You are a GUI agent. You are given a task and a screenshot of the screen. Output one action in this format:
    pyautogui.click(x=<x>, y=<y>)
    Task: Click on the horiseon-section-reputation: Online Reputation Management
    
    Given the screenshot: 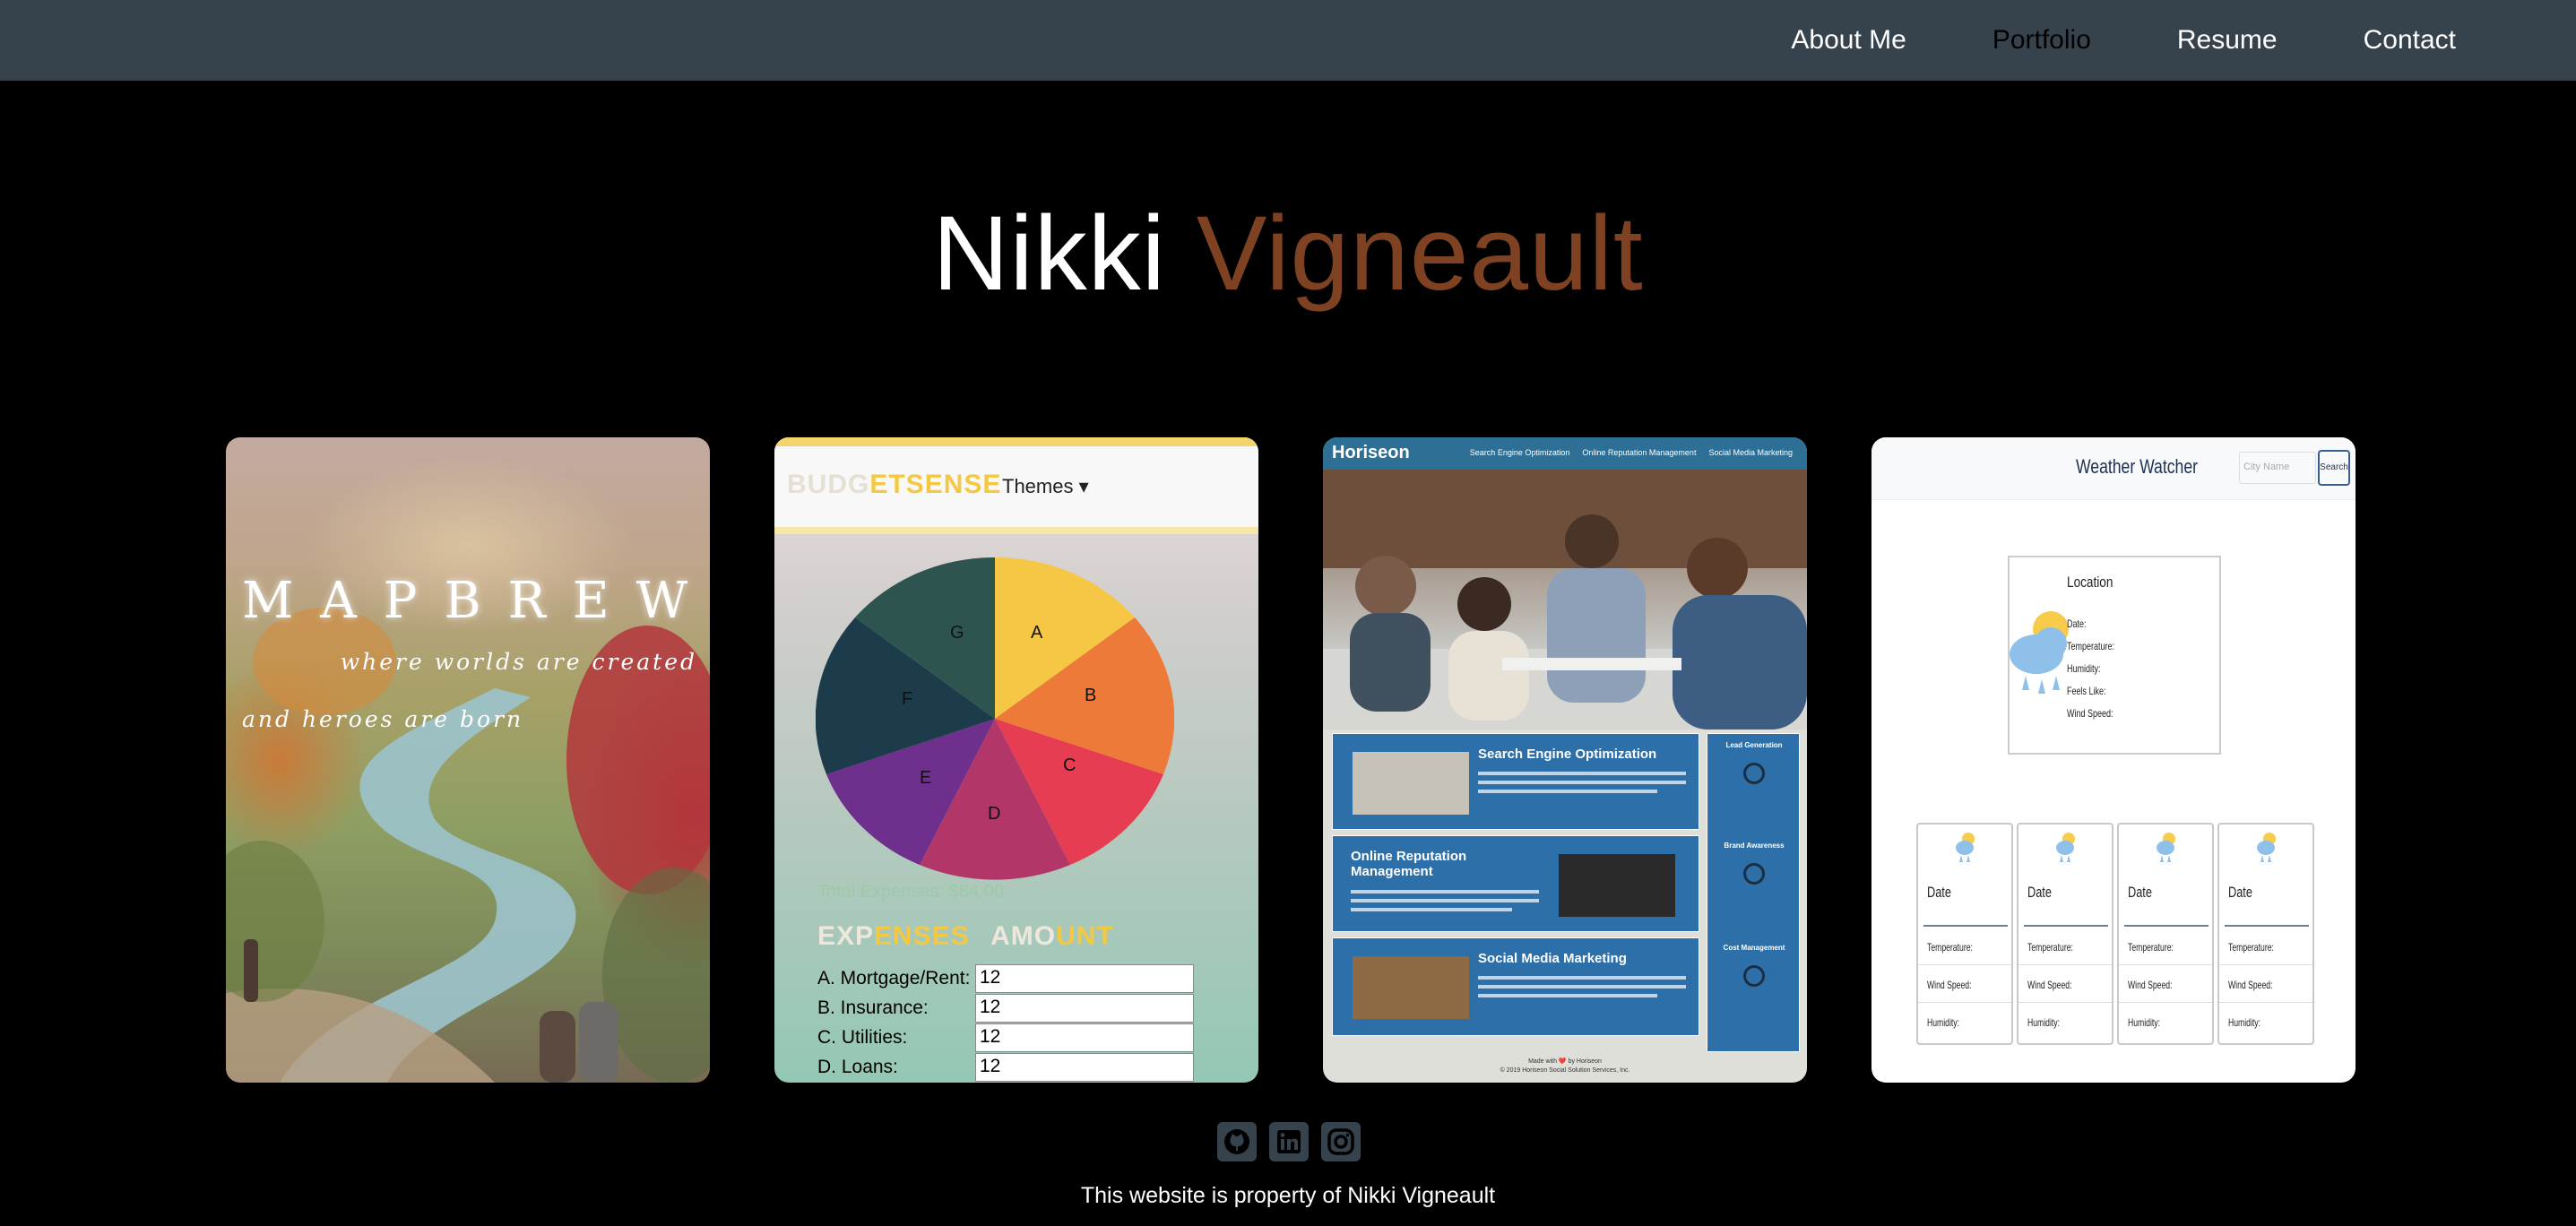 What is the action you would take?
    pyautogui.click(x=1515, y=883)
    